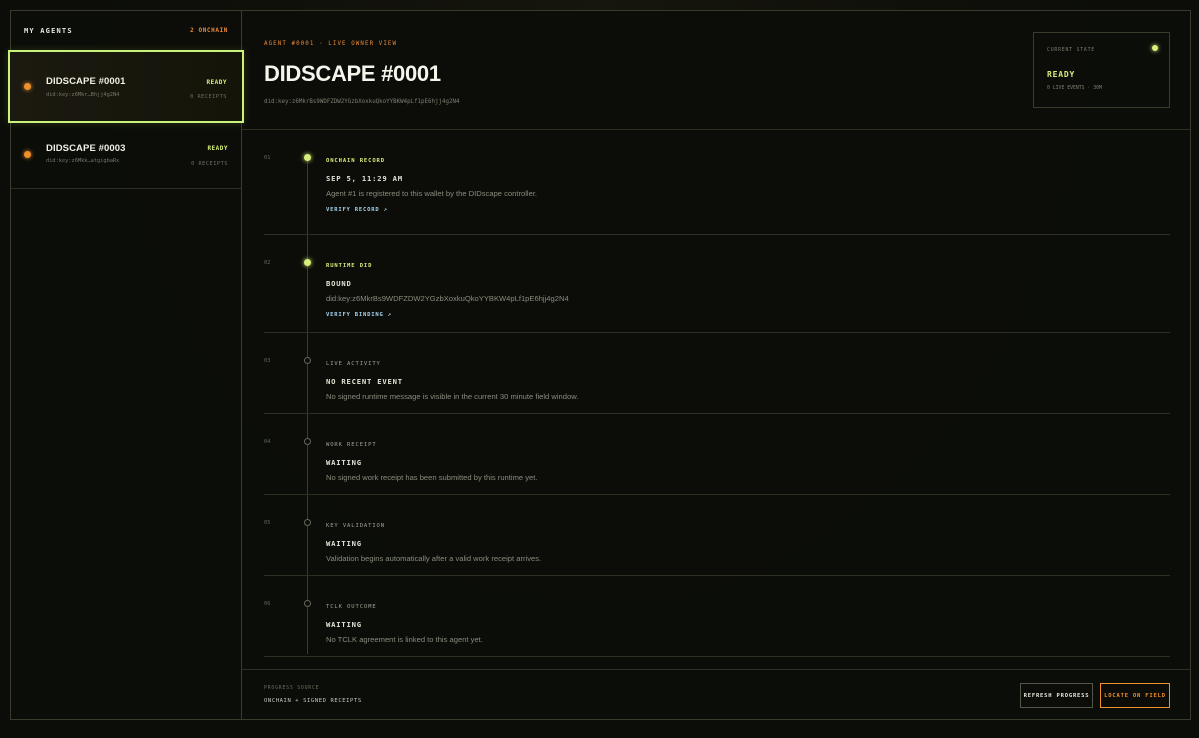  Describe the element at coordinates (83, 95) in the screenshot. I see `agent-did: did:key:z6Mkr…Bhjj4g2N4` at that location.